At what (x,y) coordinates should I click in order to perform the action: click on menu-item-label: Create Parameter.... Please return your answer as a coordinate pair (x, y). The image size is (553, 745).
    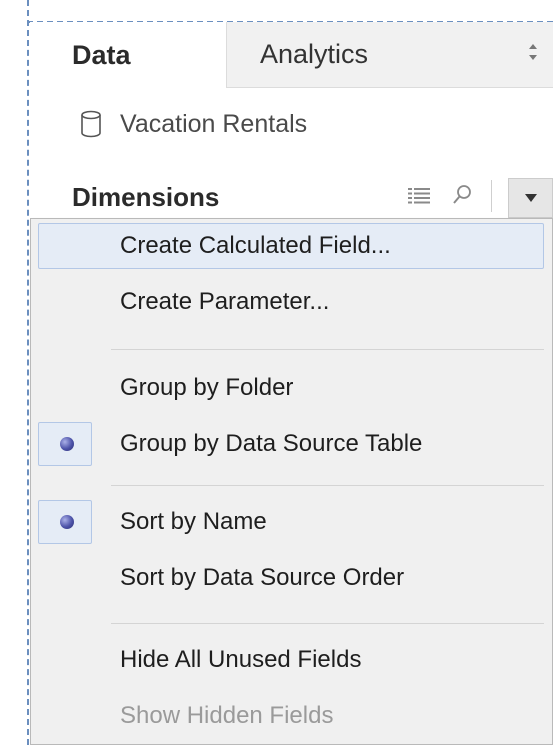
    Looking at the image, I should click on (225, 301).